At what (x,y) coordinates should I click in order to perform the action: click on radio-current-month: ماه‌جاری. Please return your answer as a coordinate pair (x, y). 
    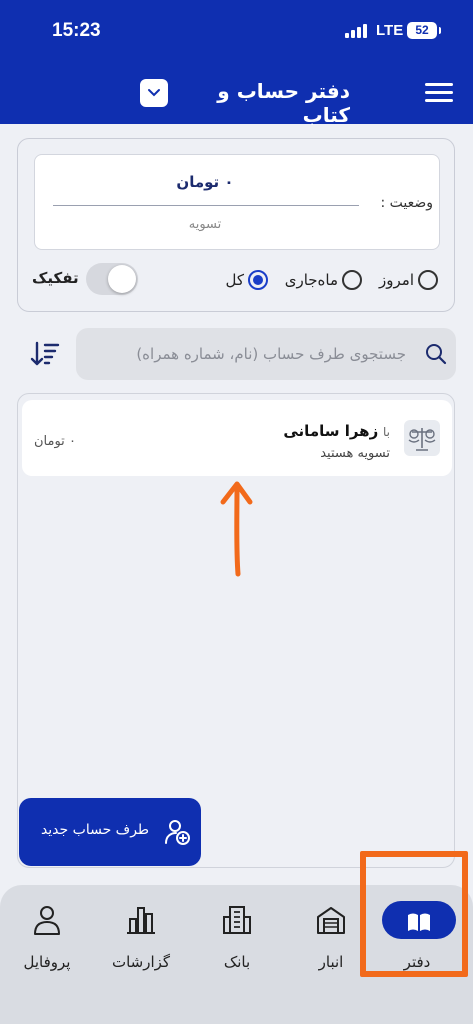
    Looking at the image, I should click on (323, 280).